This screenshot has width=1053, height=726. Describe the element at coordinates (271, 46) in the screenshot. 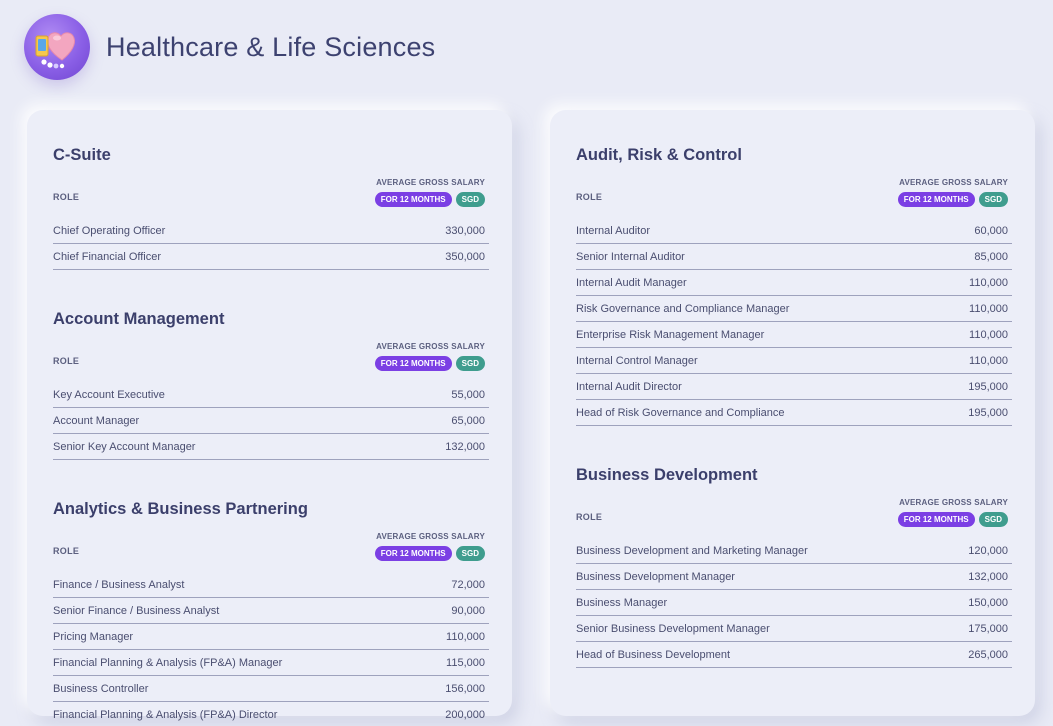

I see `page-title: Healthcare & Life Sciences` at that location.